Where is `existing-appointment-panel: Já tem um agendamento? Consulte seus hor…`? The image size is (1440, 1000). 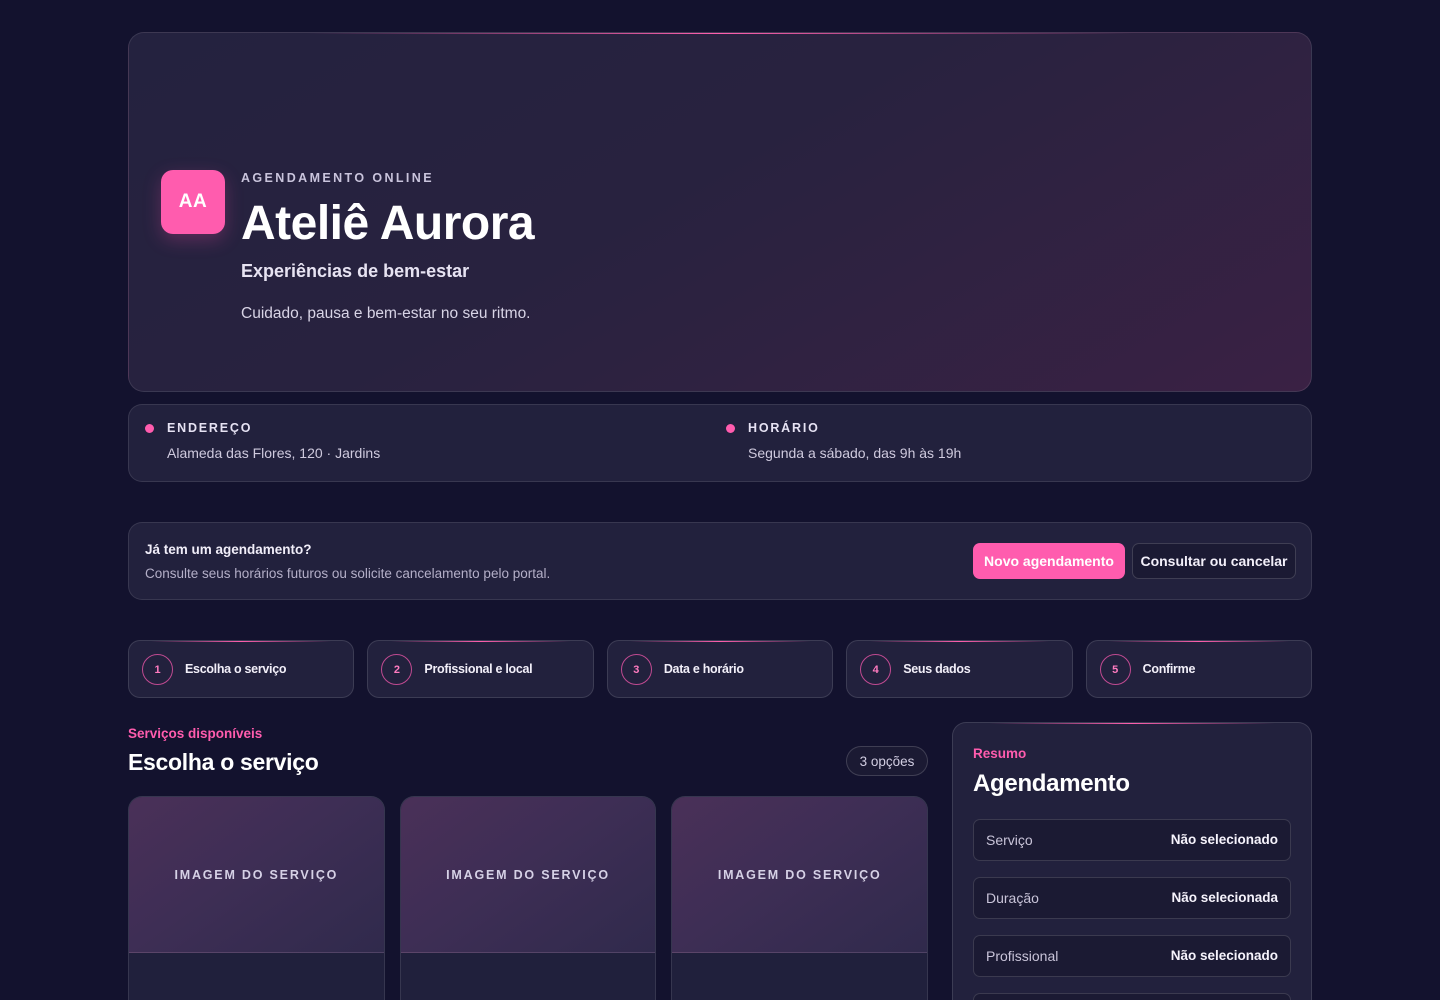 existing-appointment-panel: Já tem um agendamento? Consulte seus hor… is located at coordinates (720, 561).